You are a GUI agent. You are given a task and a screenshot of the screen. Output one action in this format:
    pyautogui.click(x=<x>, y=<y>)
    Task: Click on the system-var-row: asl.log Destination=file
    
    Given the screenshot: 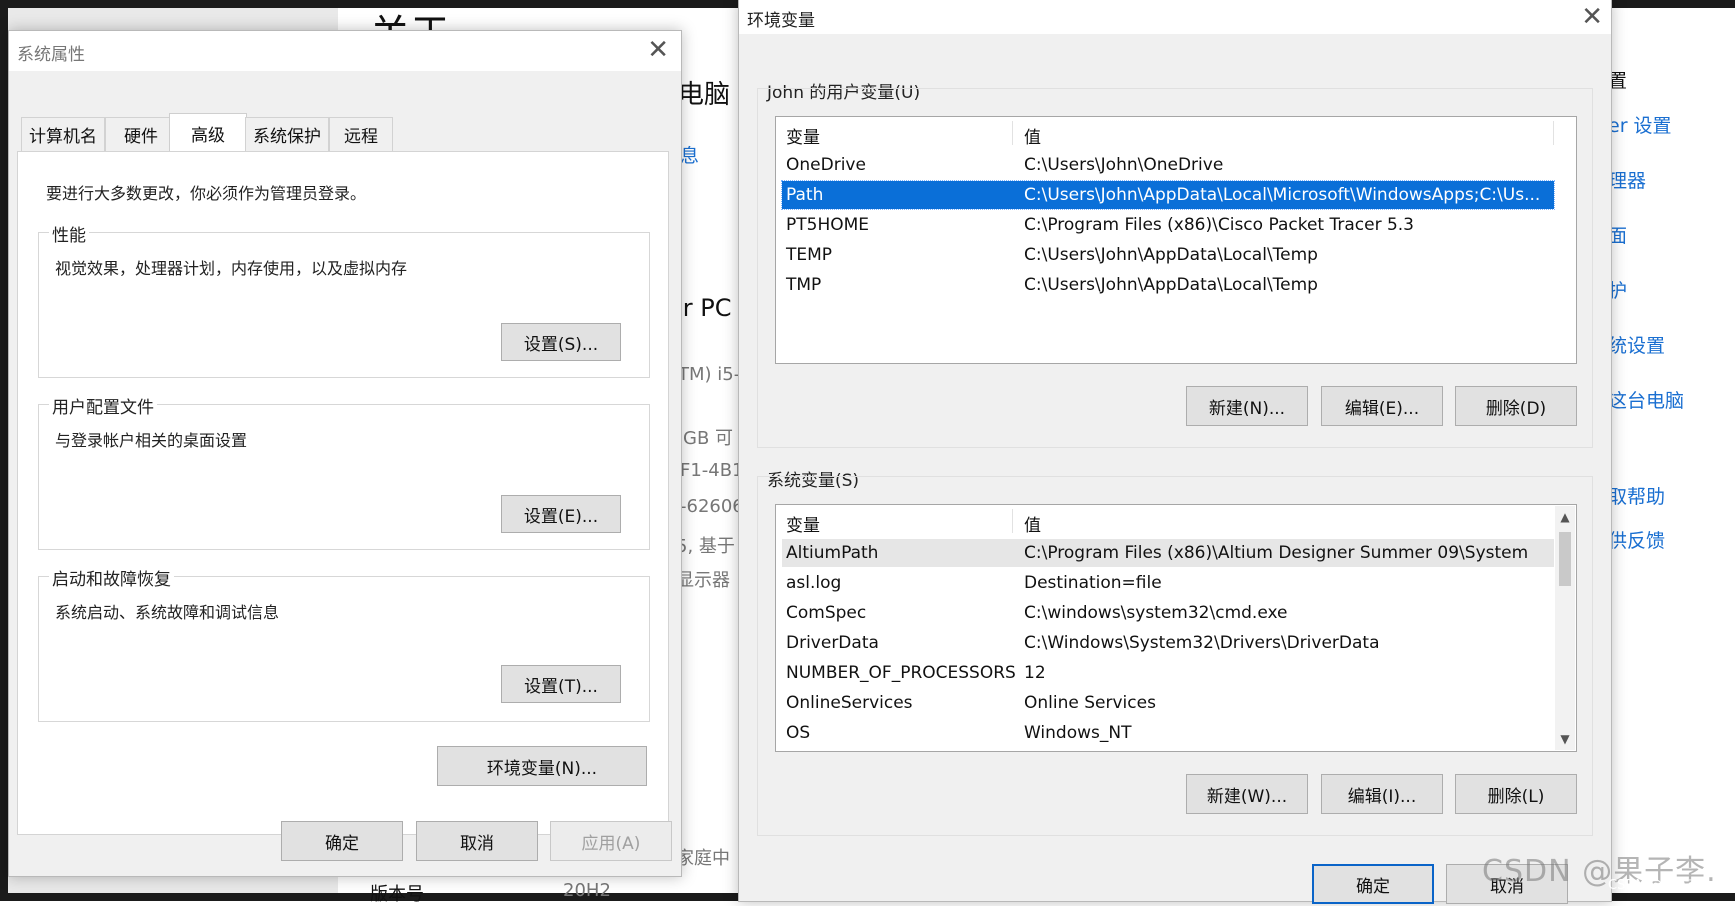 What is the action you would take?
    pyautogui.click(x=1168, y=583)
    